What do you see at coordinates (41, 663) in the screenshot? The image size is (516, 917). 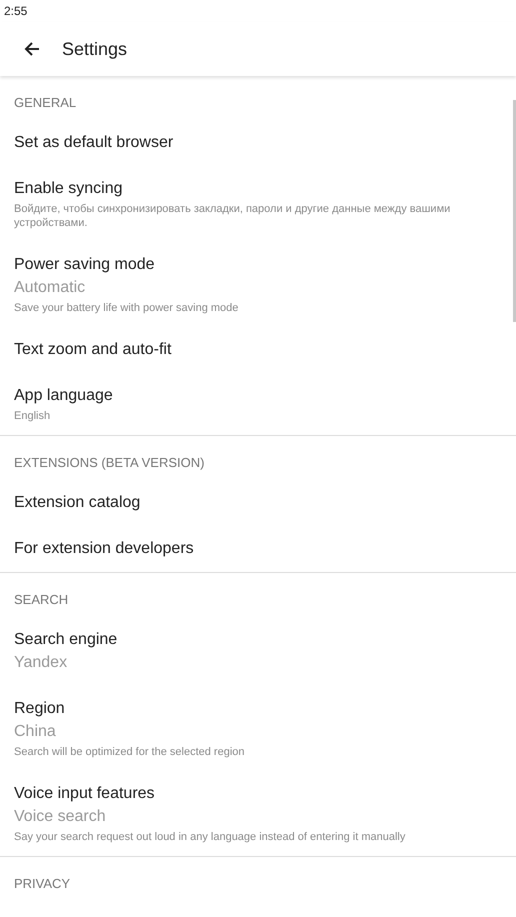 I see `setting-value: Yandex` at bounding box center [41, 663].